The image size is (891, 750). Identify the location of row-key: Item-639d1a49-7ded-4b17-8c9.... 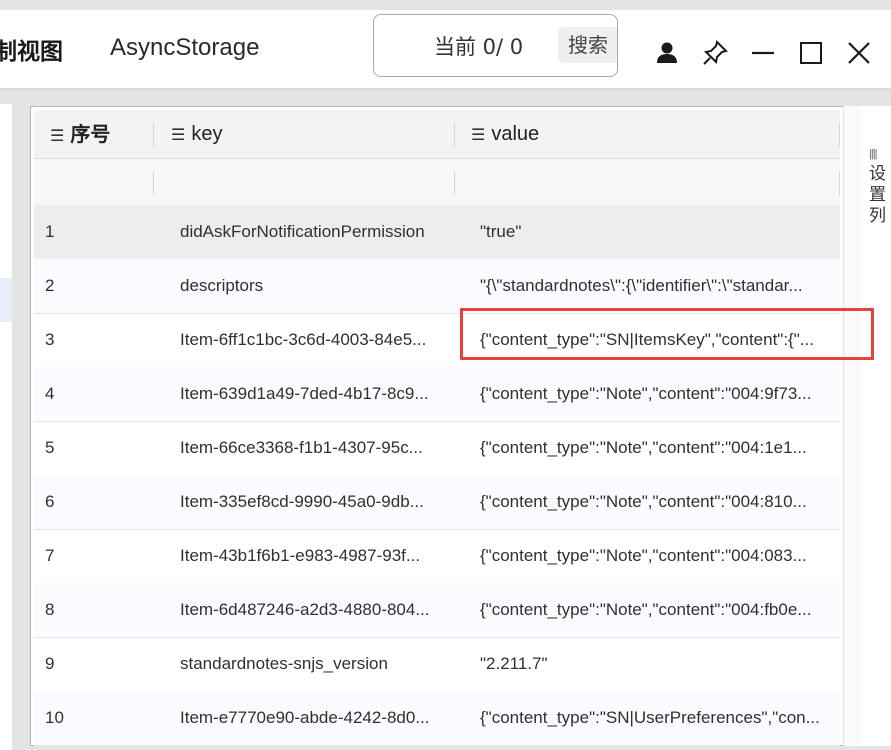
(304, 393).